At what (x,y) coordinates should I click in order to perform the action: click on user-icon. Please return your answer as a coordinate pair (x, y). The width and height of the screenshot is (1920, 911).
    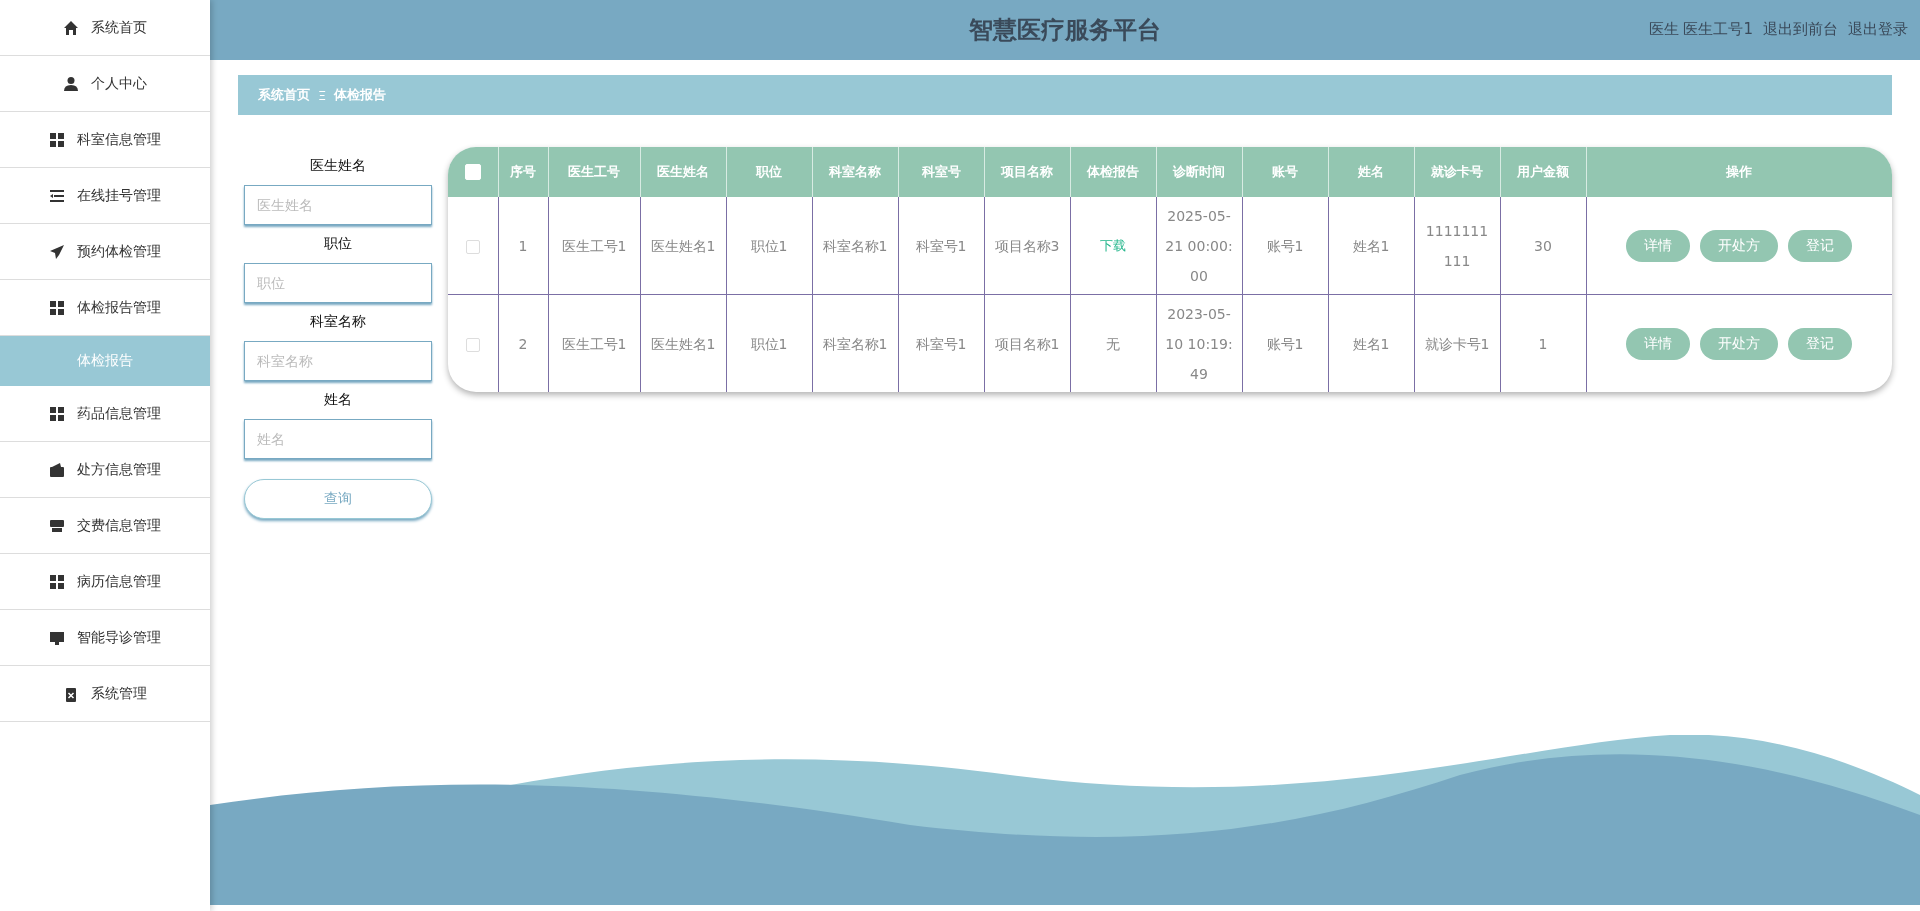
    Looking at the image, I should click on (71, 83).